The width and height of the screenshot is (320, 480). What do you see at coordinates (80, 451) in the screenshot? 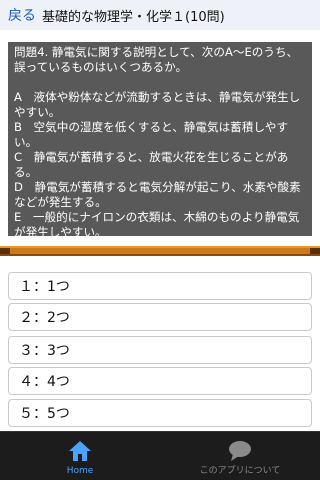
I see `home-icon` at bounding box center [80, 451].